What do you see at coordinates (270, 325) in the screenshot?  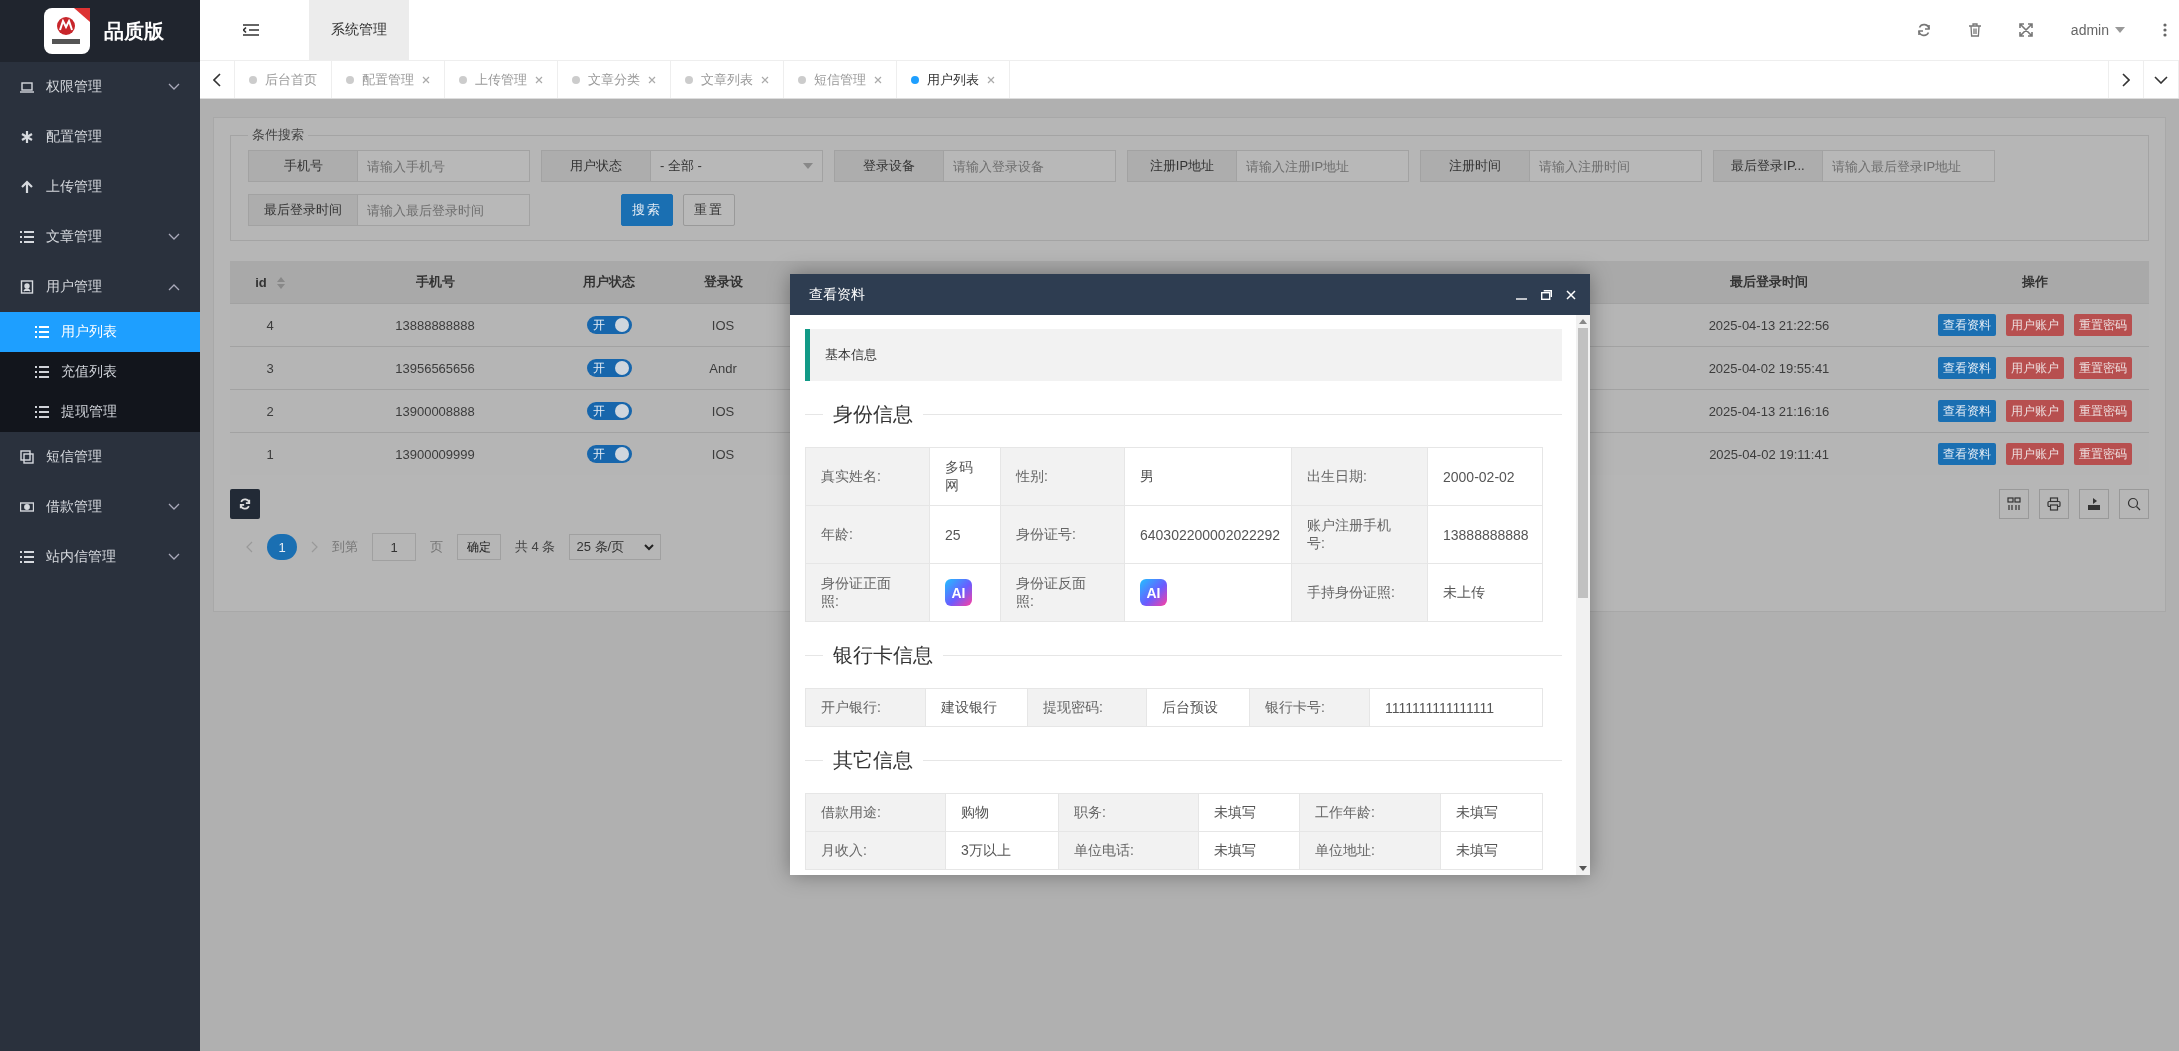 I see `table-cell: 4` at bounding box center [270, 325].